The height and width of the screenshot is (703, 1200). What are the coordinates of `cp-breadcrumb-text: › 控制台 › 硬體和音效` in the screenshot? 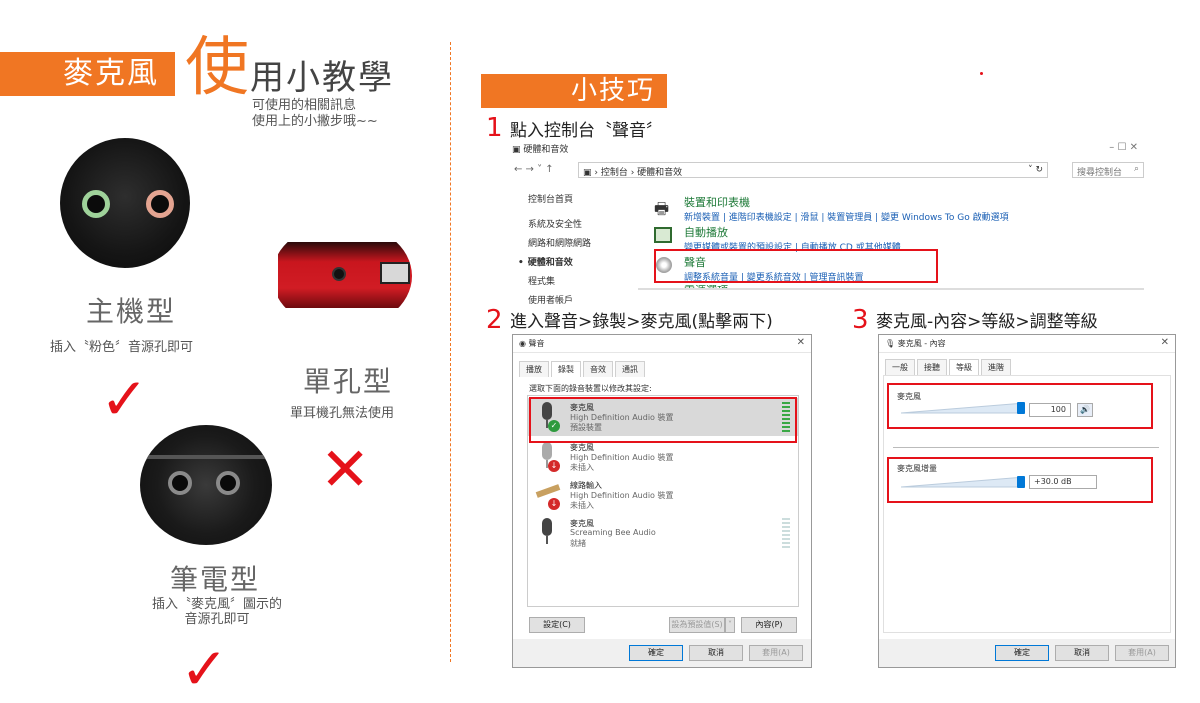 It's located at (638, 173).